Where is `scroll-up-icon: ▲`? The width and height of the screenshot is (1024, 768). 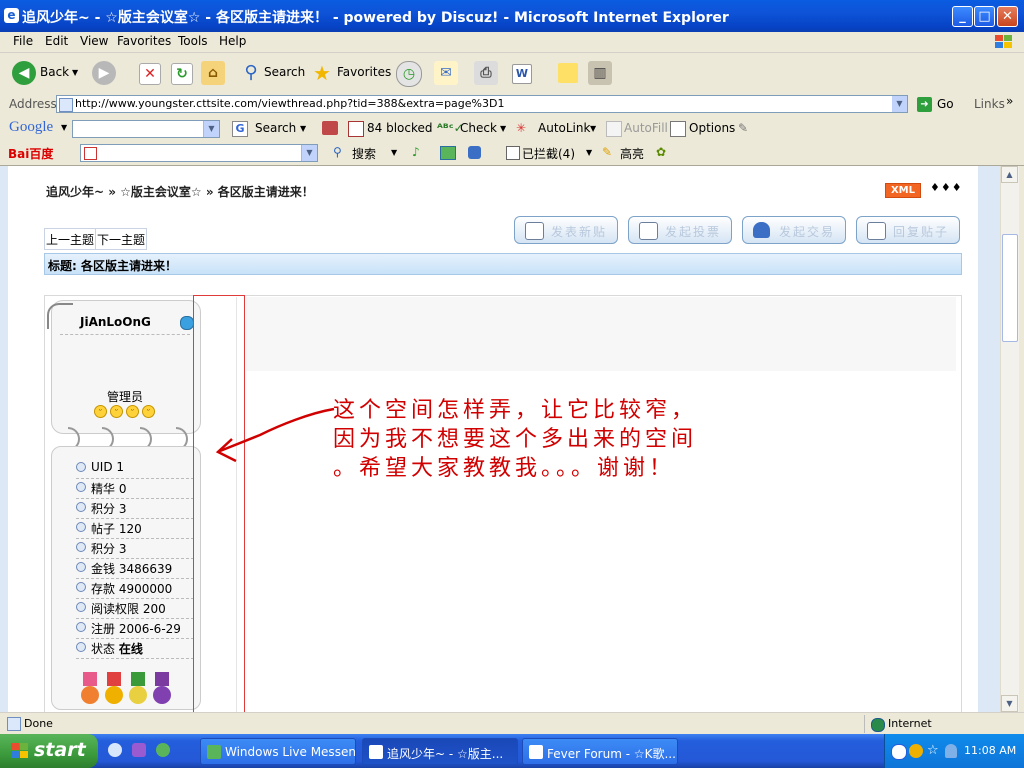 scroll-up-icon: ▲ is located at coordinates (1009, 174).